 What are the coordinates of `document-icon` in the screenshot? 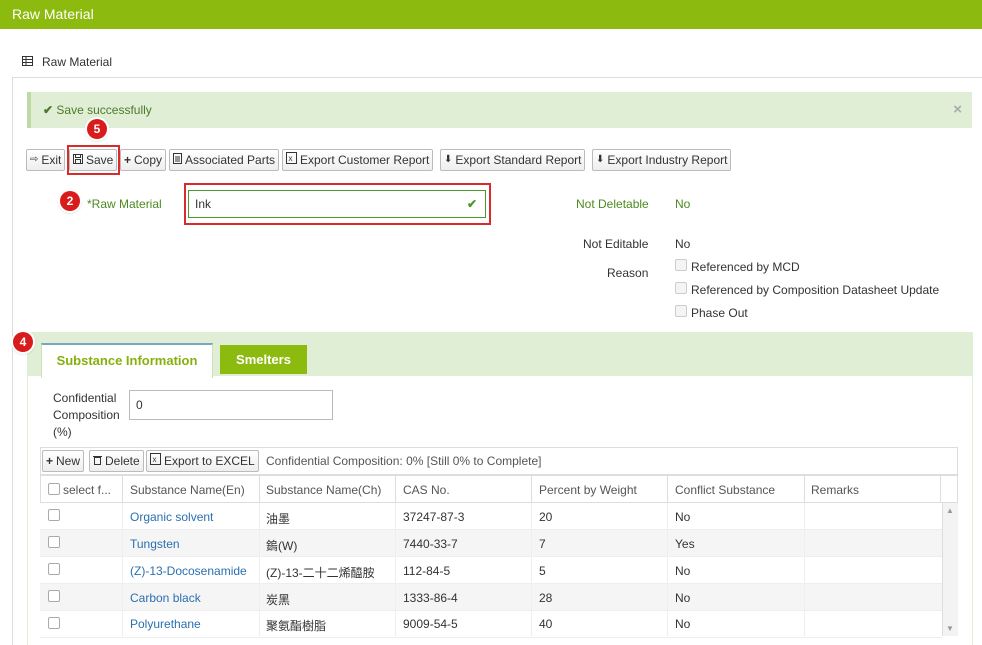 It's located at (177, 160).